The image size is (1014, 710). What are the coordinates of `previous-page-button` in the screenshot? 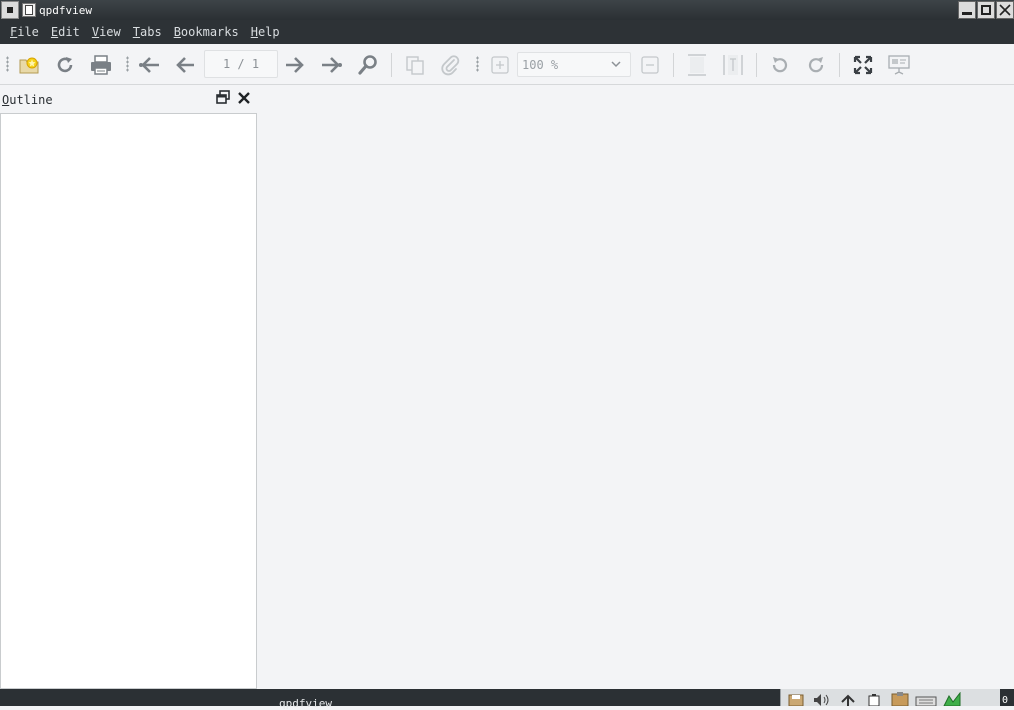 It's located at (185, 65).